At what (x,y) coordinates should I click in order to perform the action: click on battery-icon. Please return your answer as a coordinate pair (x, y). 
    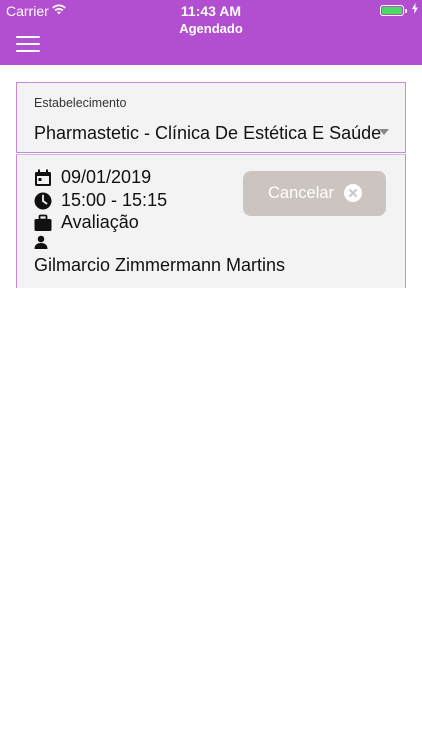
    Looking at the image, I should click on (392, 10).